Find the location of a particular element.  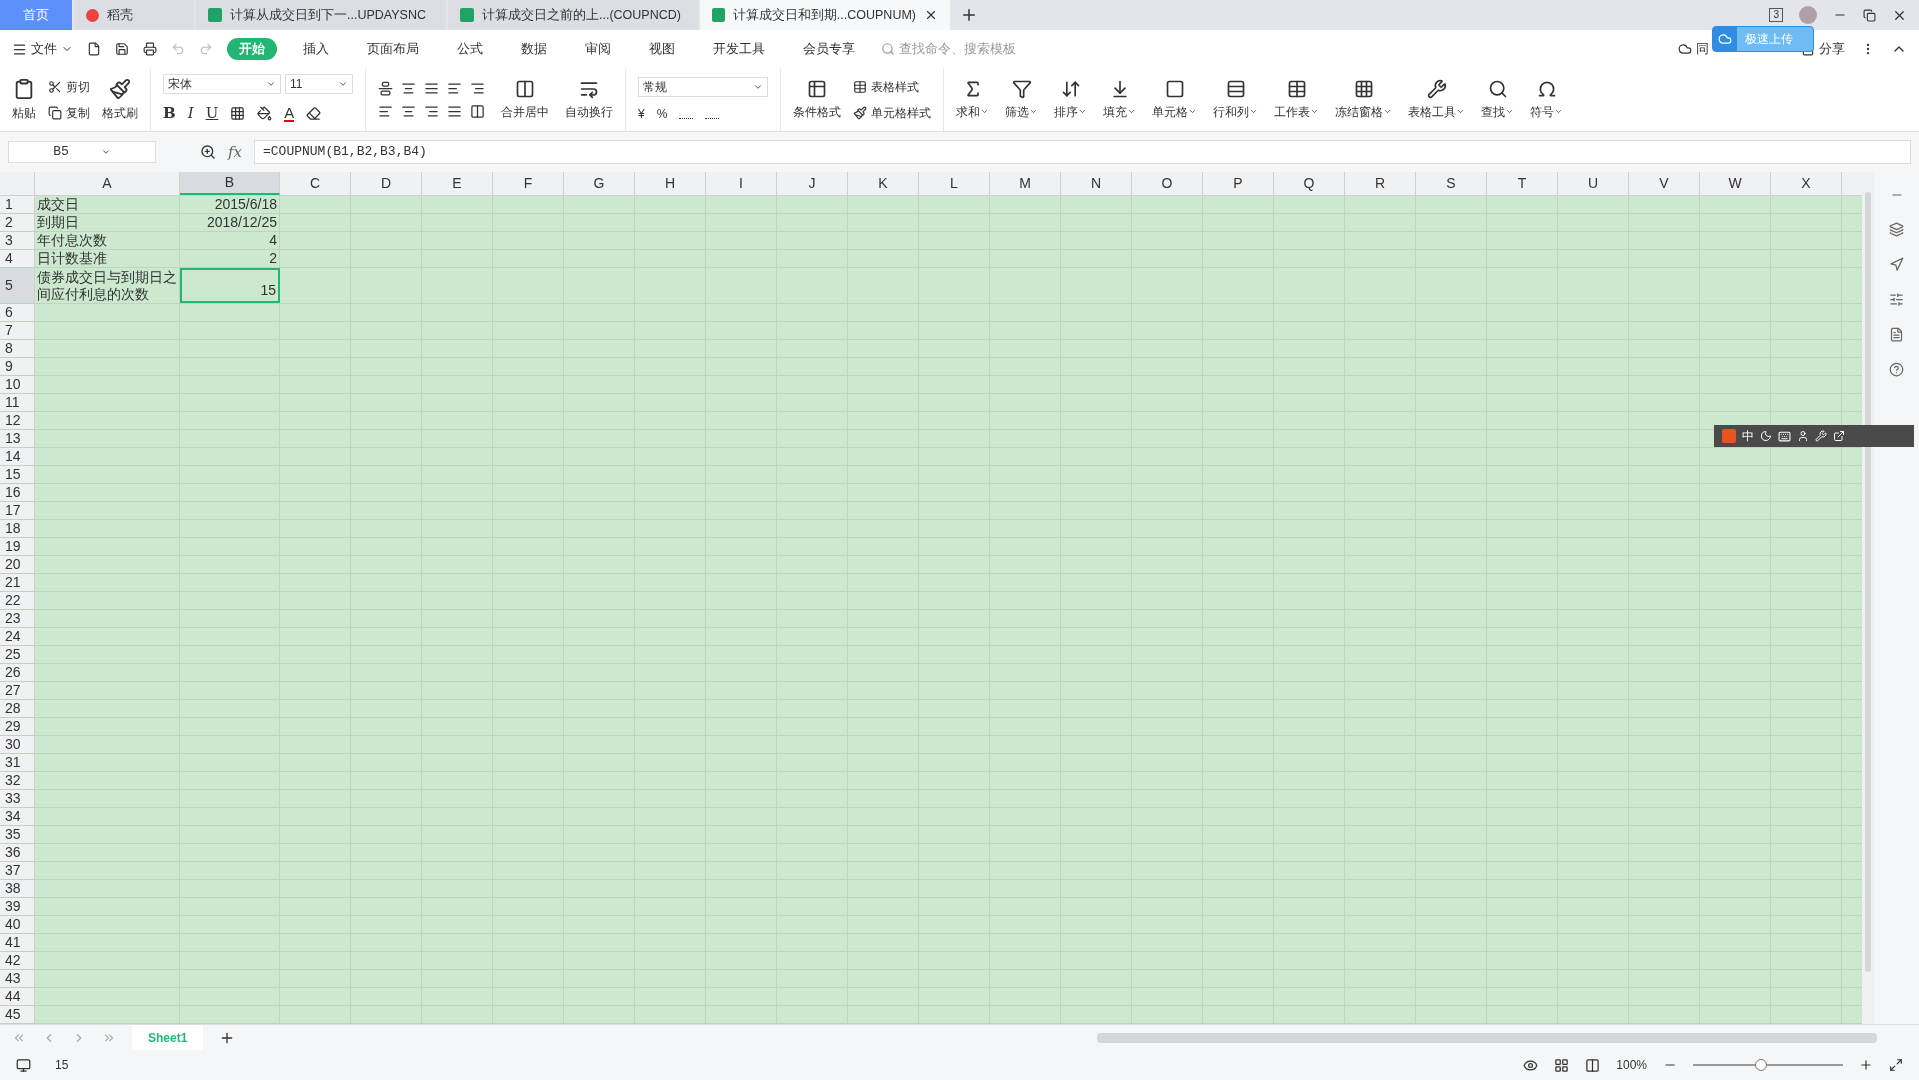

merge-center-button: 合并居中 is located at coordinates (525, 99).